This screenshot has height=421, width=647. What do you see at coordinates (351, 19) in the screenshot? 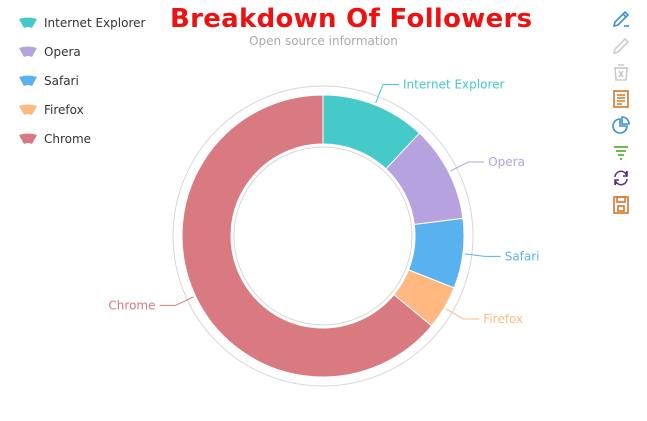
I see `chart-title: Breakdown Of Followers` at bounding box center [351, 19].